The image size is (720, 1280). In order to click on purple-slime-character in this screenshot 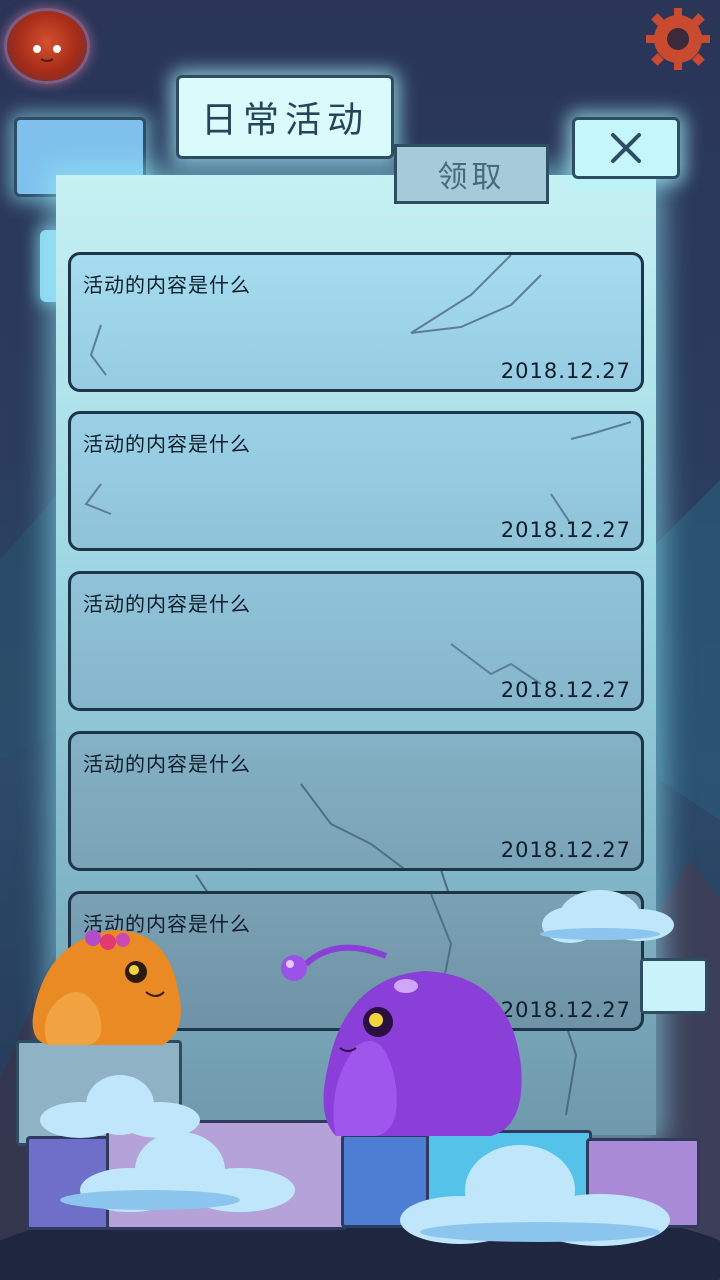, I will do `click(401, 1040)`.